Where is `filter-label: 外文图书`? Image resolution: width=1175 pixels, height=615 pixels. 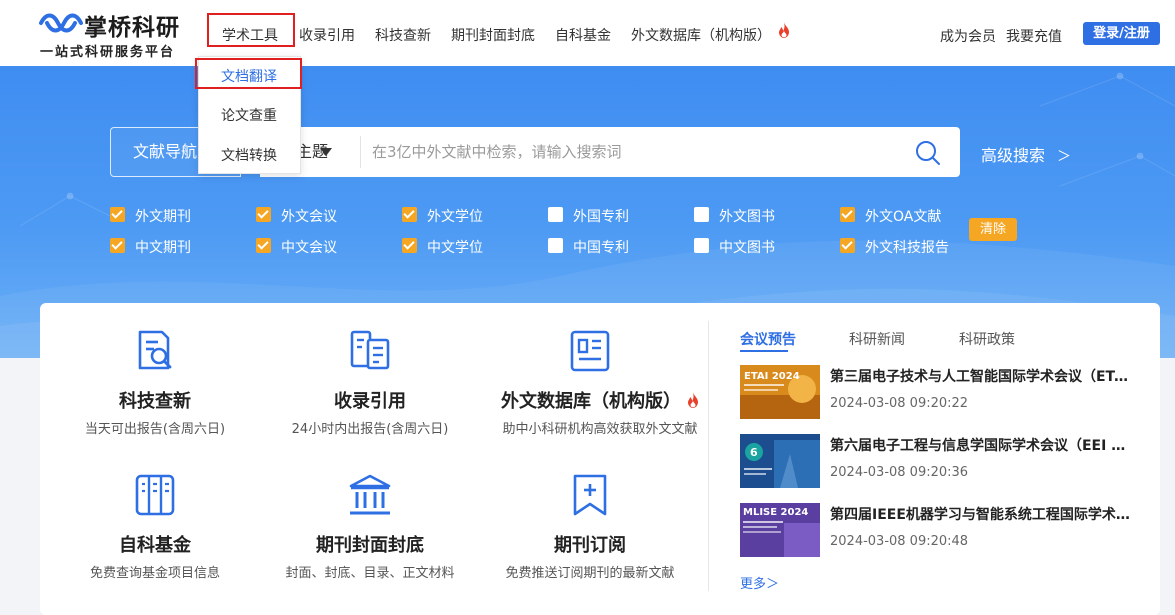 filter-label: 外文图书 is located at coordinates (747, 217).